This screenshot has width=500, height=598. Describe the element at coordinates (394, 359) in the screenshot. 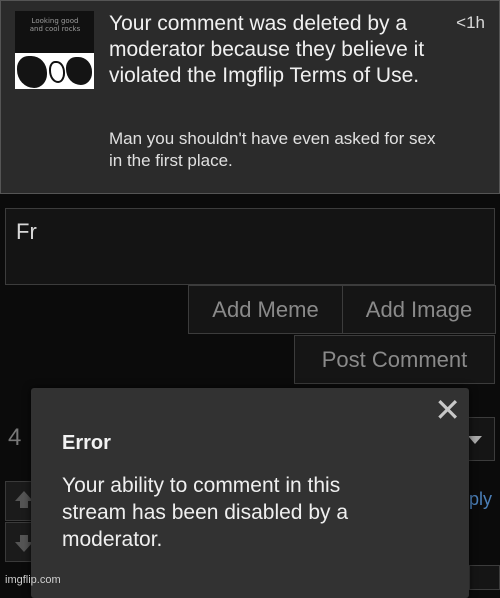

I see `post-comment-button: Post Comment` at that location.